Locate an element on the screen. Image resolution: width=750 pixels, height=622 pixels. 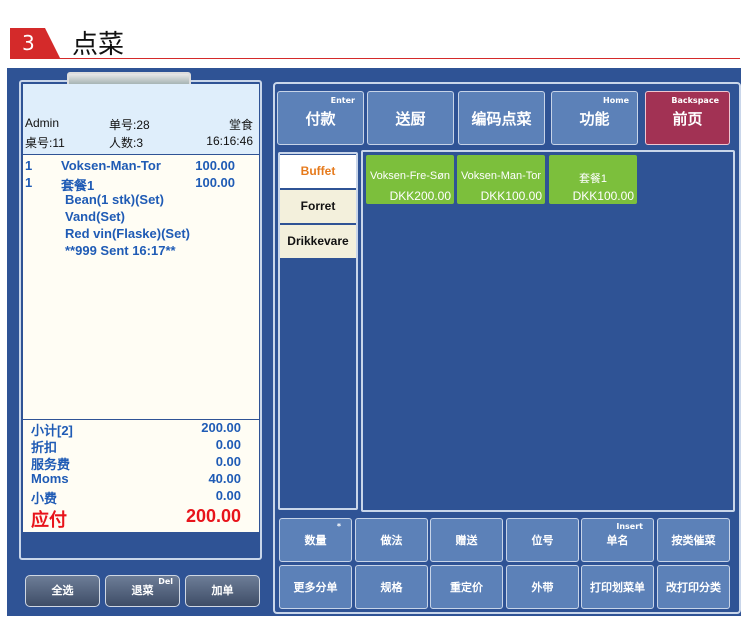
category-label: Forret is located at coordinates (318, 206).